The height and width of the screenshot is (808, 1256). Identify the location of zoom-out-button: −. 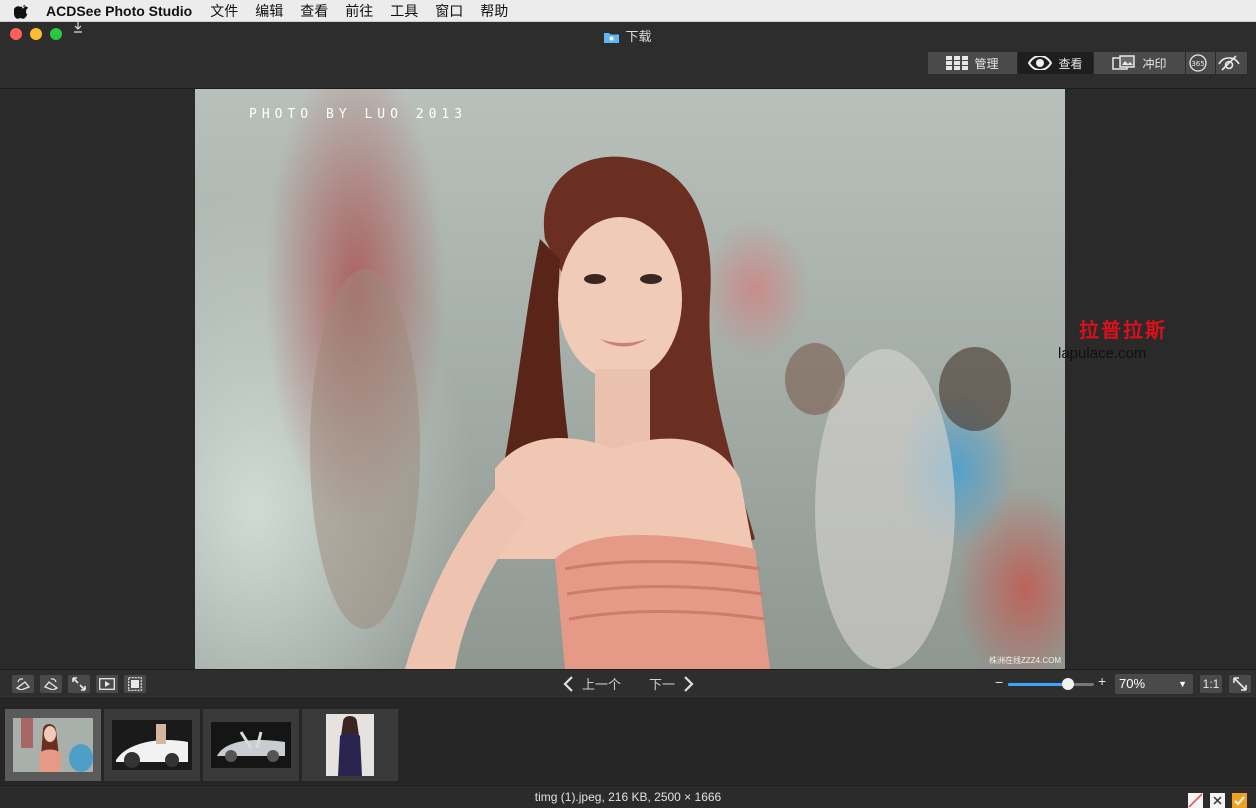
(999, 682).